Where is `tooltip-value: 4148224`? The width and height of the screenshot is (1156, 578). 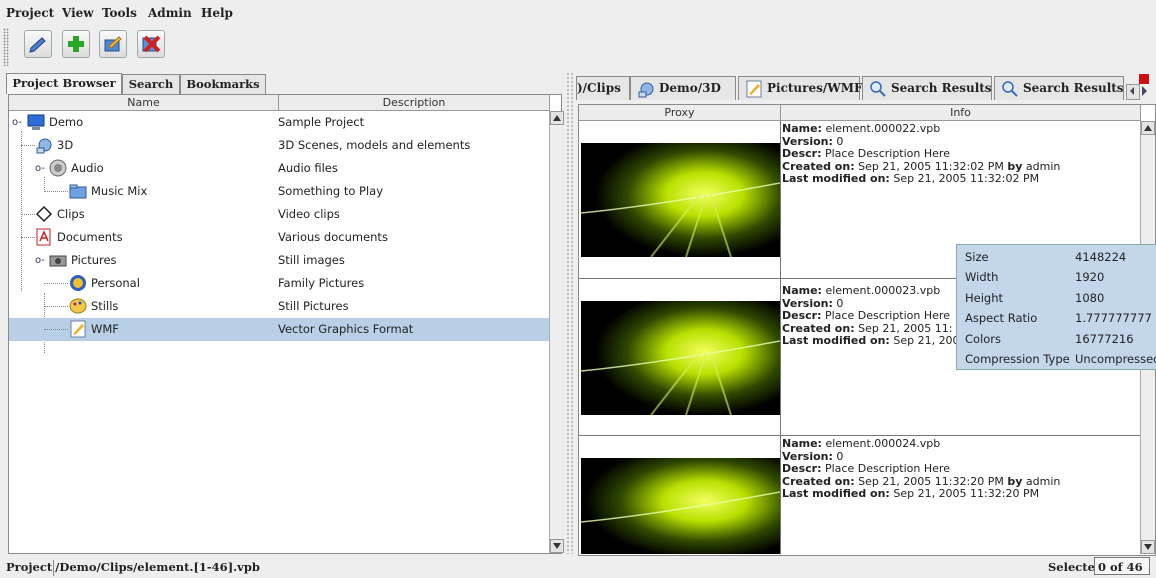
tooltip-value: 4148224 is located at coordinates (1101, 257).